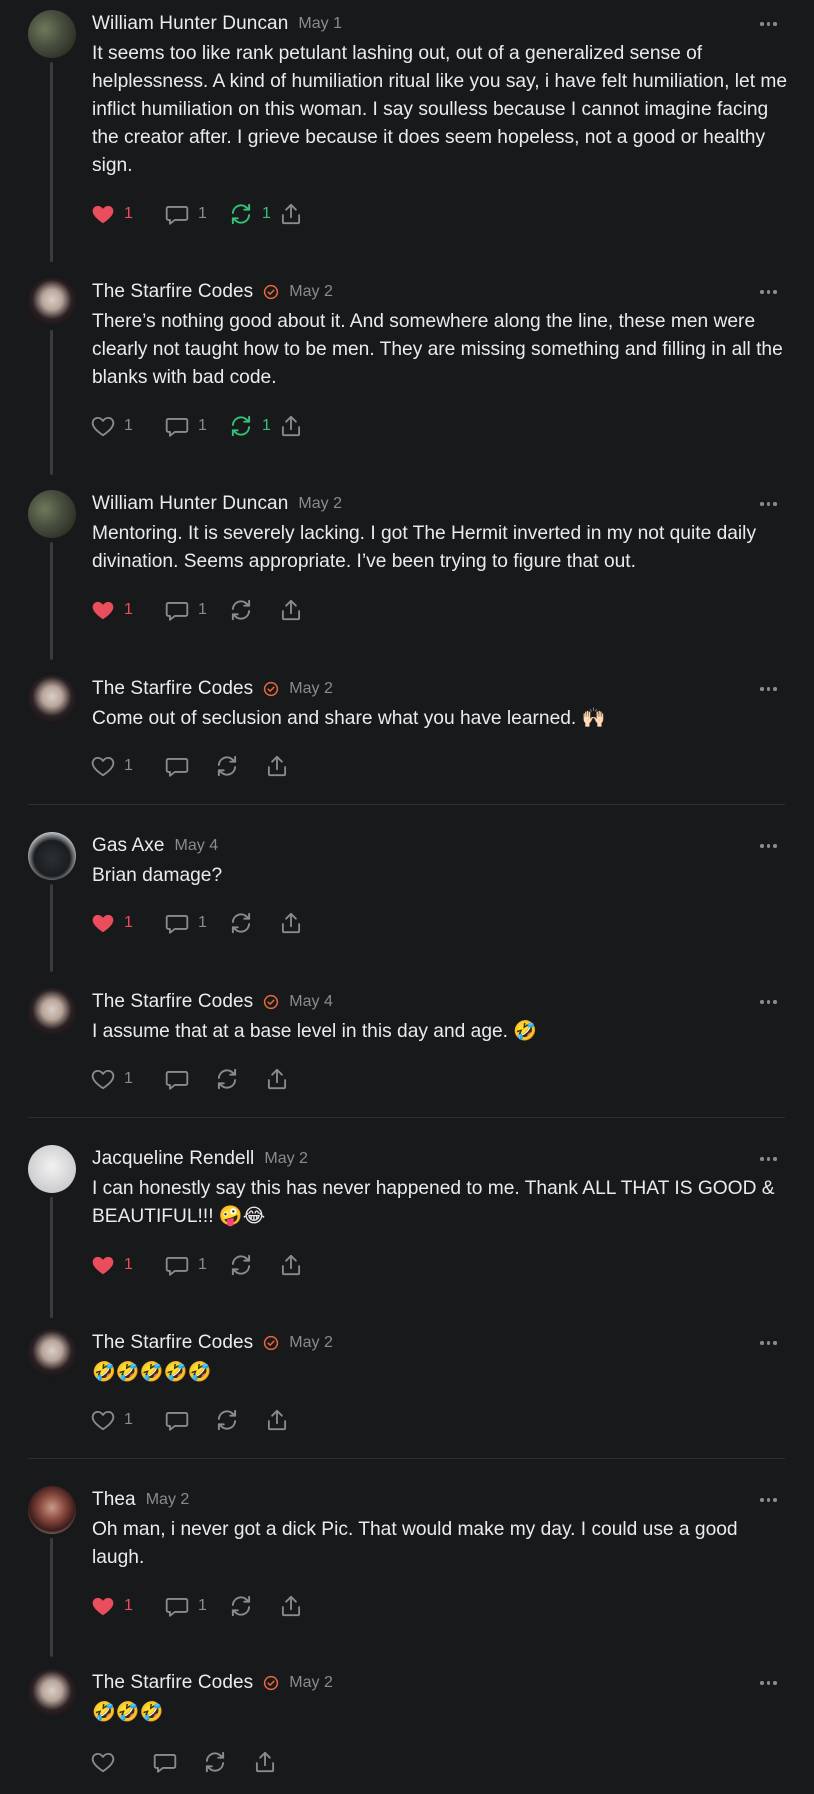 This screenshot has height=1794, width=814. What do you see at coordinates (173, 1159) in the screenshot?
I see `author-name: Jacqueline Rendell` at bounding box center [173, 1159].